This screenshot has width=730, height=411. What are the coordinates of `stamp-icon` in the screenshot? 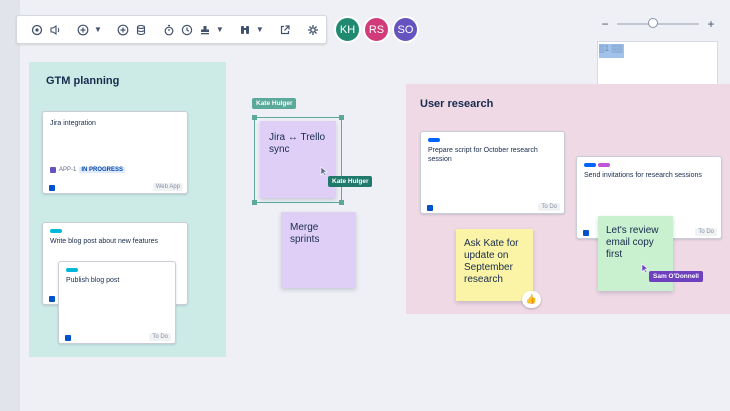 It's located at (205, 30).